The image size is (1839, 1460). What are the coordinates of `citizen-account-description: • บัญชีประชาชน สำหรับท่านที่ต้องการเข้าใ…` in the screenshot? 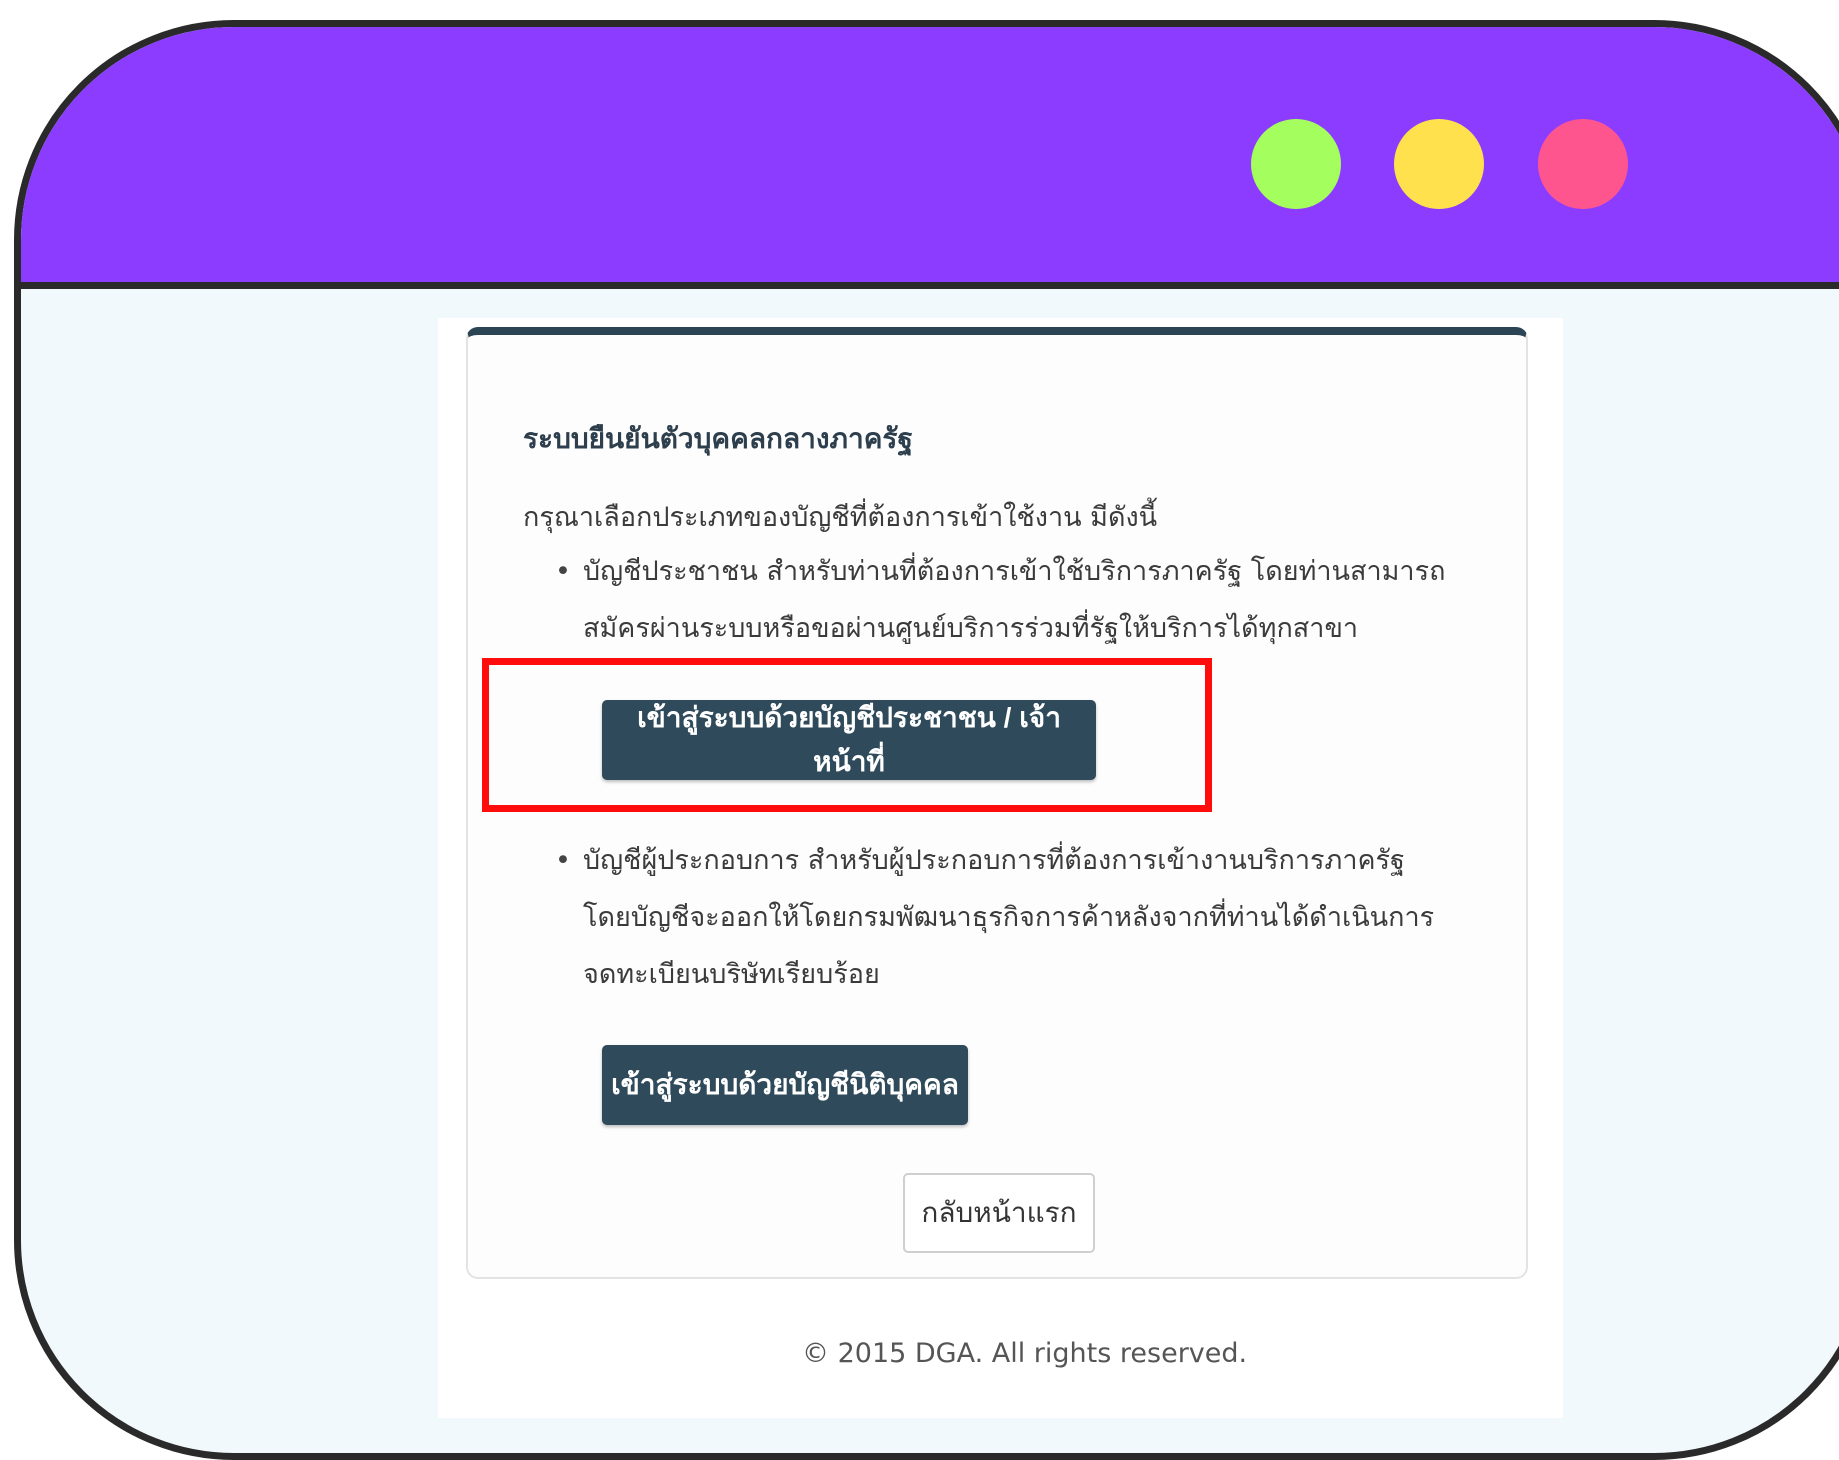 It's located at (1019, 600).